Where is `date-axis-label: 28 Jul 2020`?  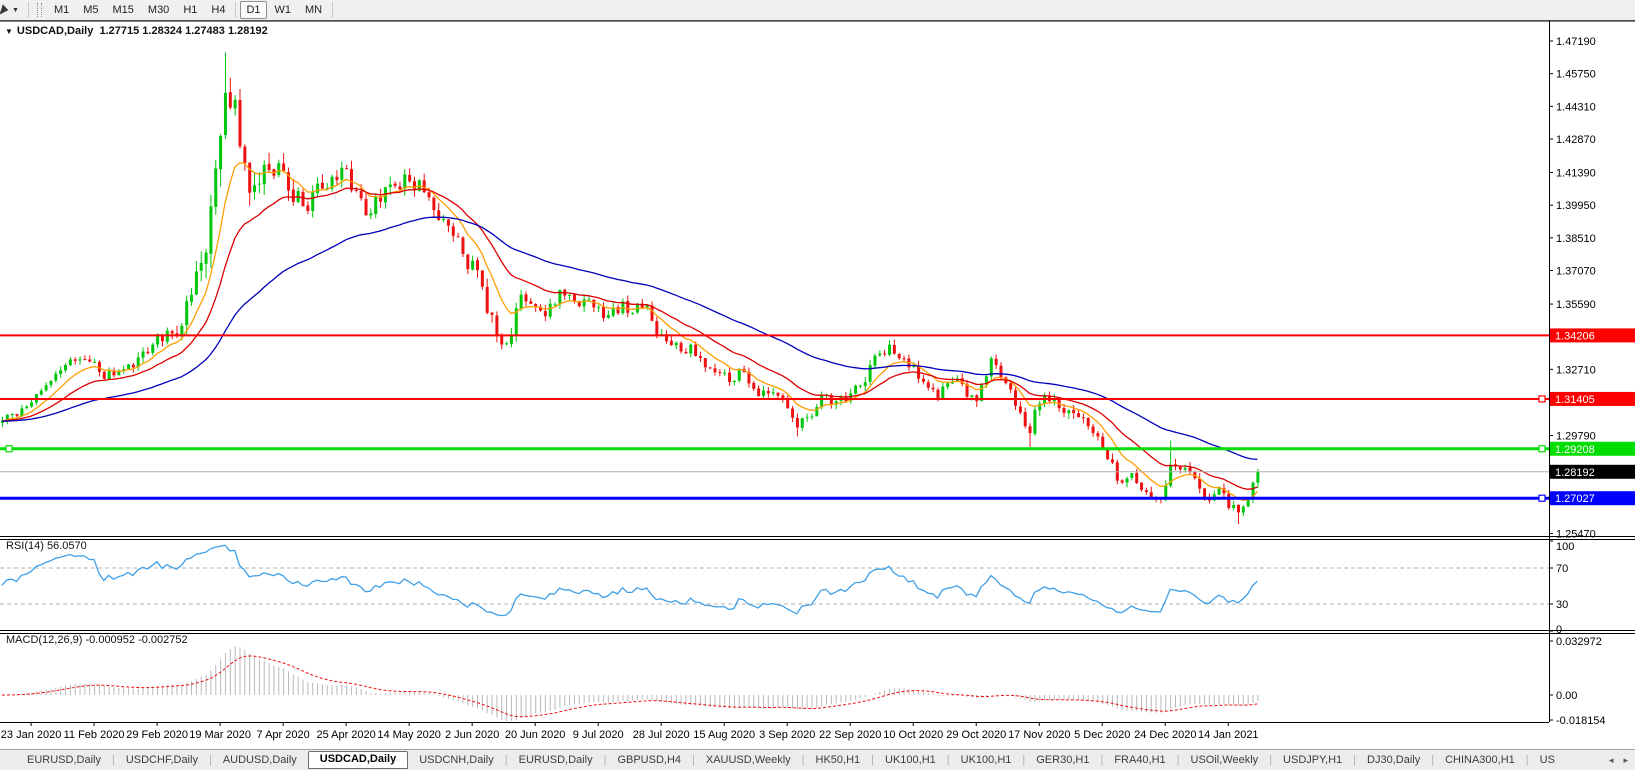 date-axis-label: 28 Jul 2020 is located at coordinates (661, 735).